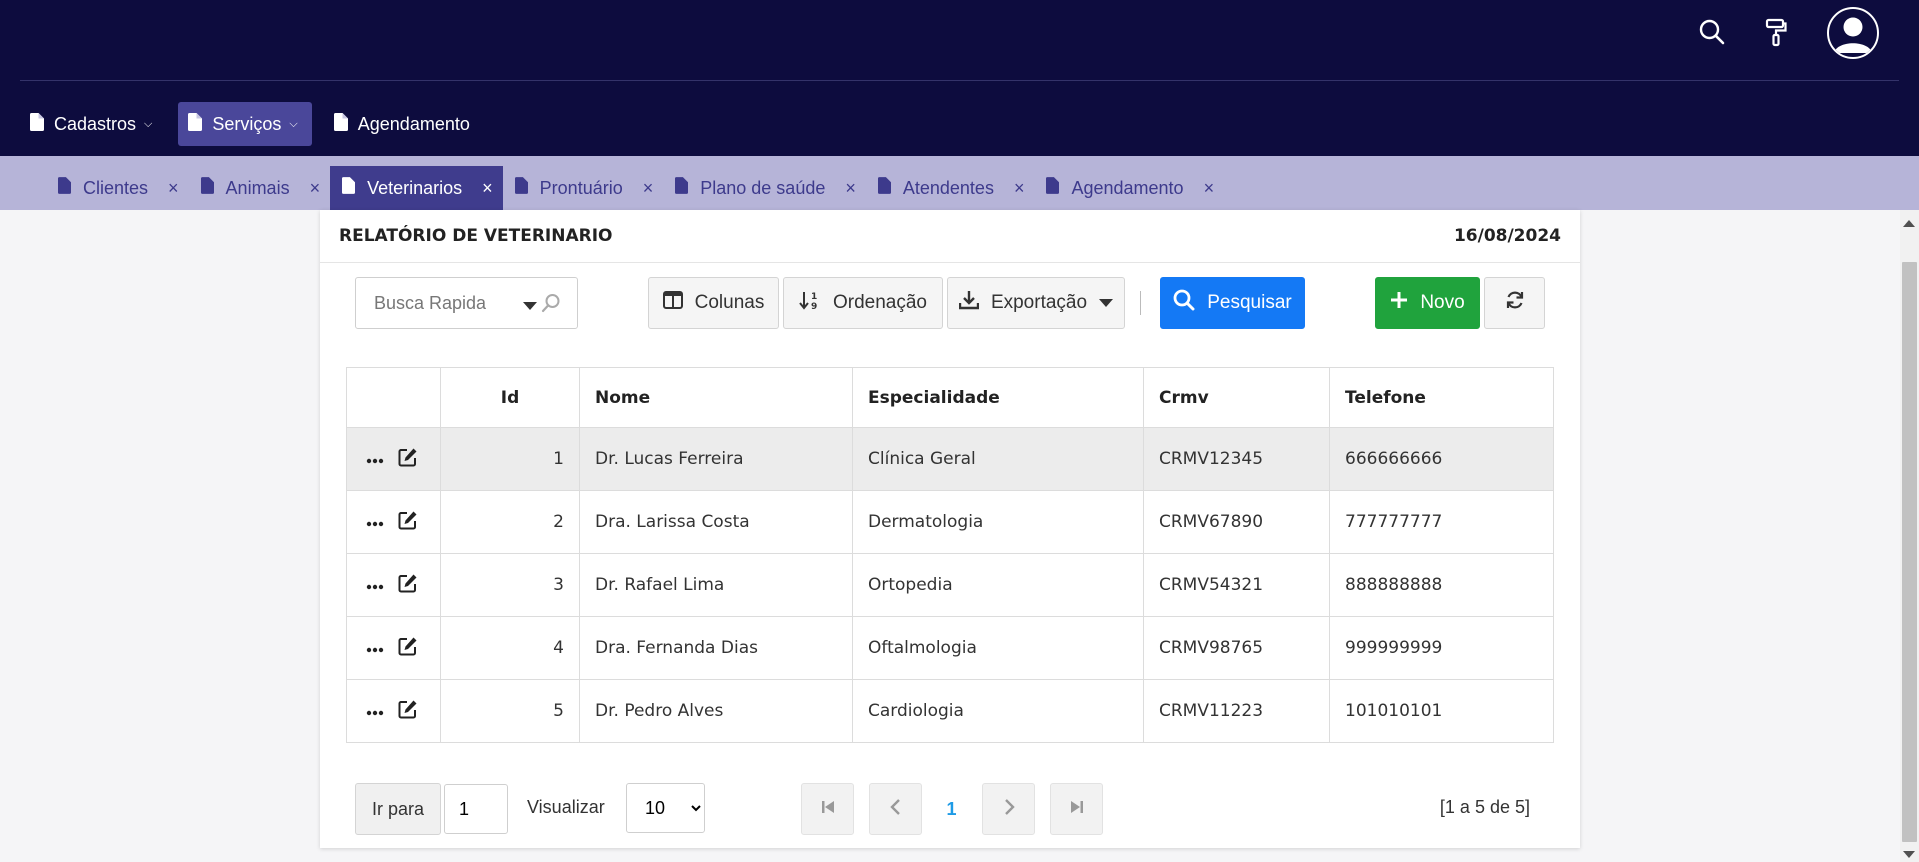 This screenshot has width=1919, height=862. I want to click on paint-roller-icon, so click(1776, 32).